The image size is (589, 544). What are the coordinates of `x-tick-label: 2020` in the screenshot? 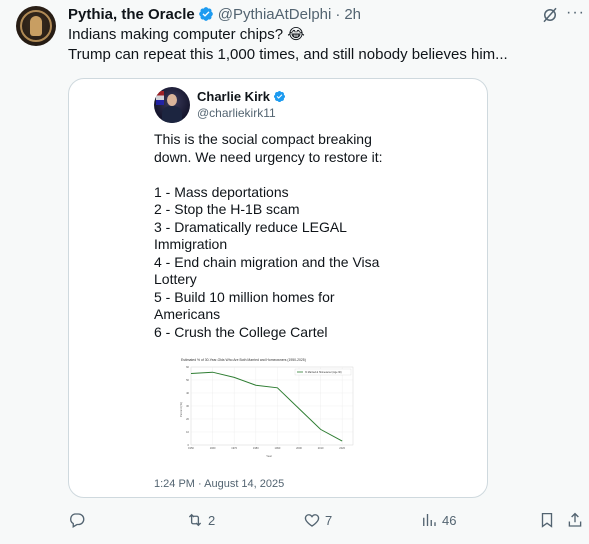 It's located at (342, 448).